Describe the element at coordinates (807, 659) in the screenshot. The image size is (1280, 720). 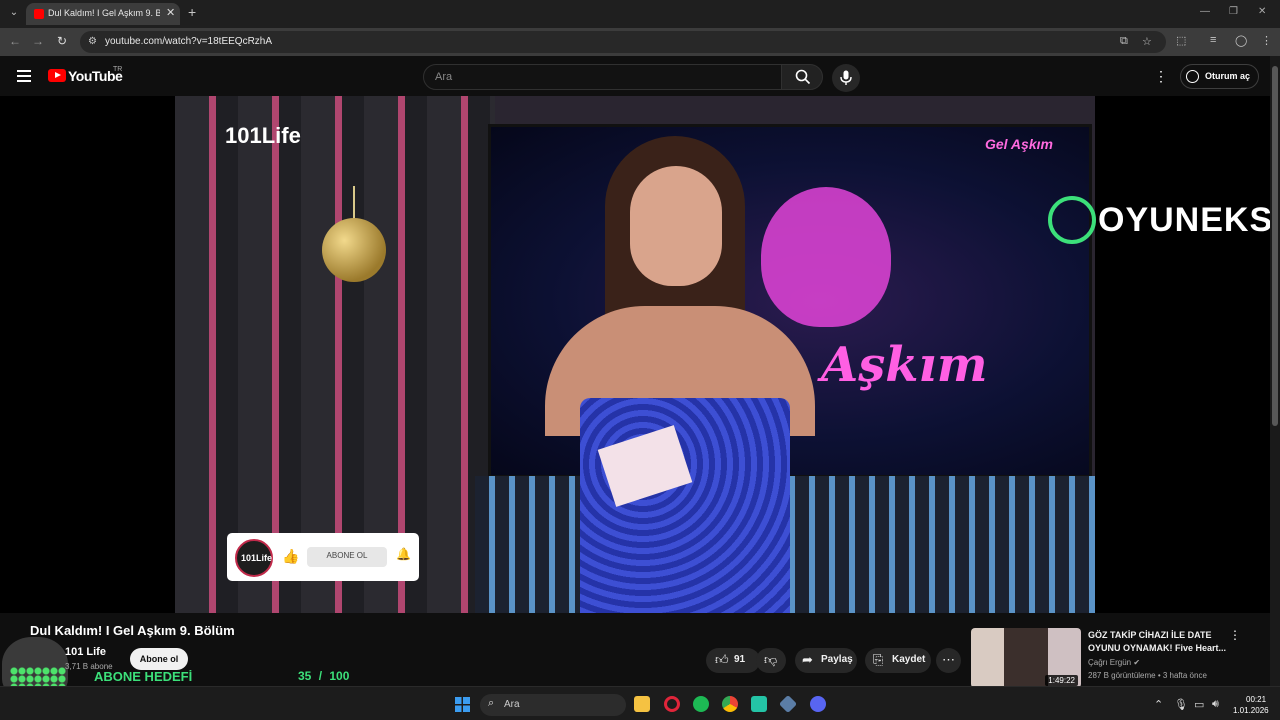
I see `share-icon: ➦` at that location.